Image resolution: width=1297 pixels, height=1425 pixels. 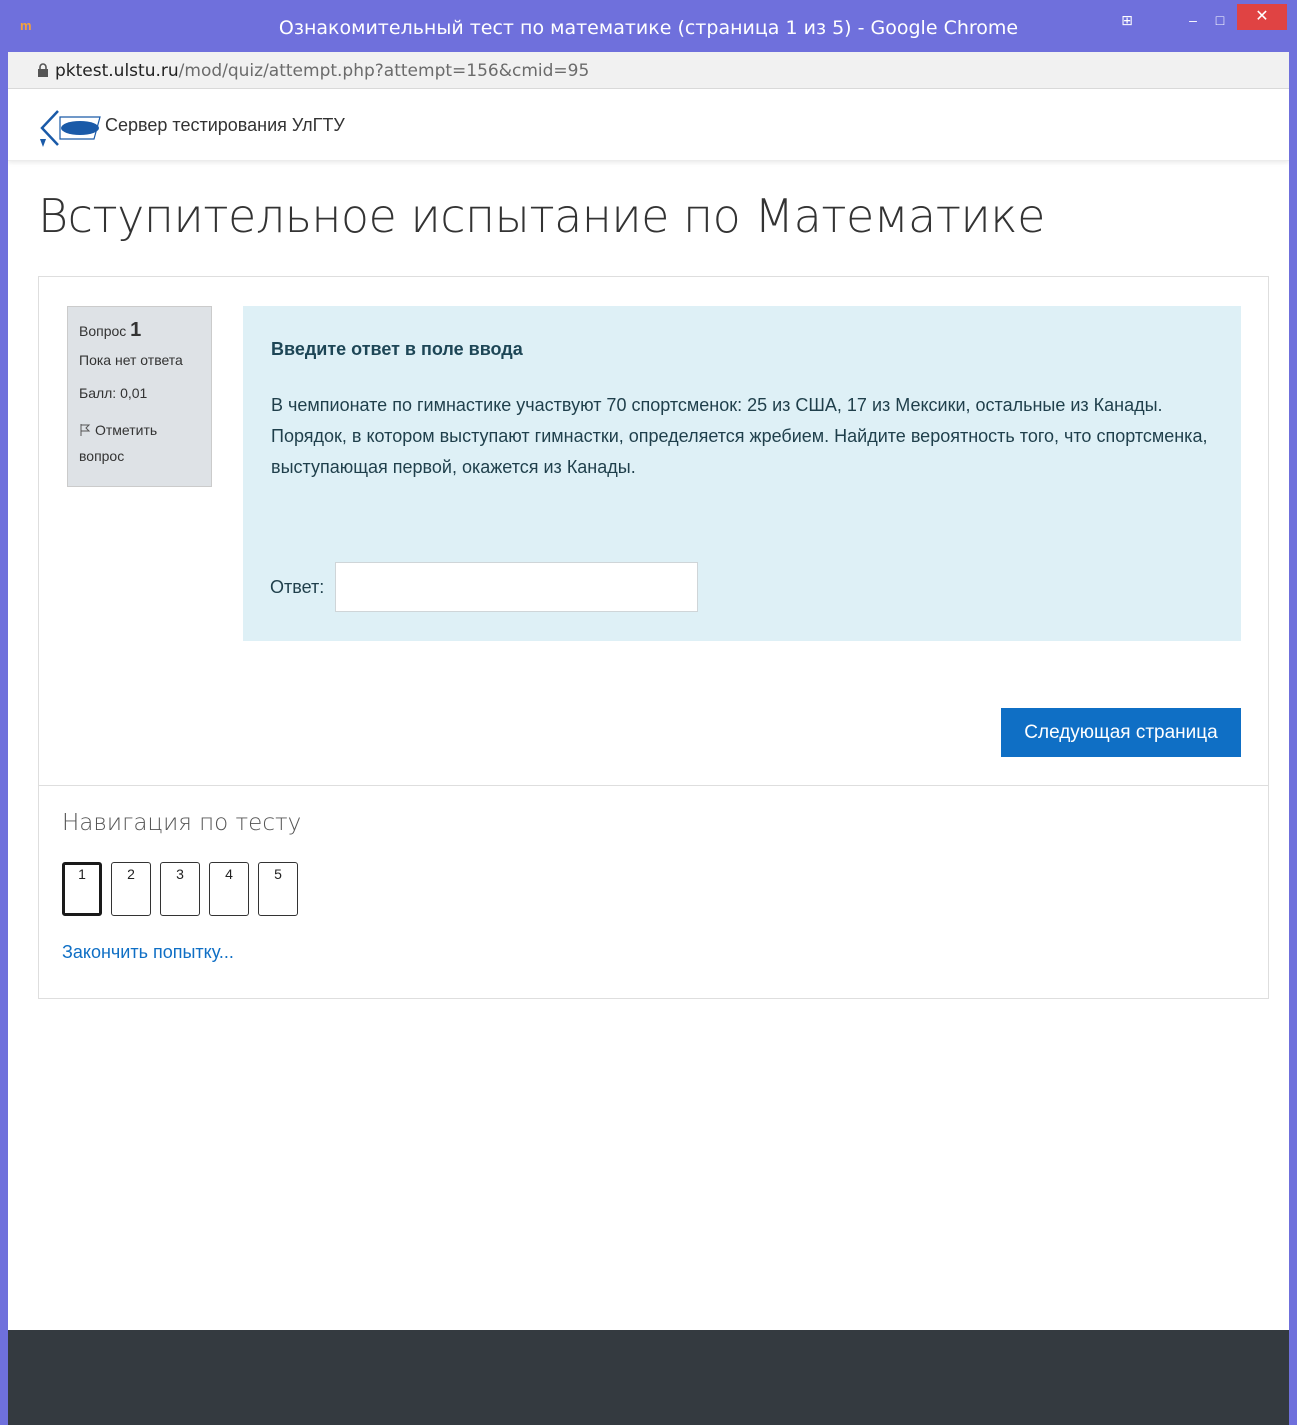 I want to click on flag-icon, so click(x=85, y=430).